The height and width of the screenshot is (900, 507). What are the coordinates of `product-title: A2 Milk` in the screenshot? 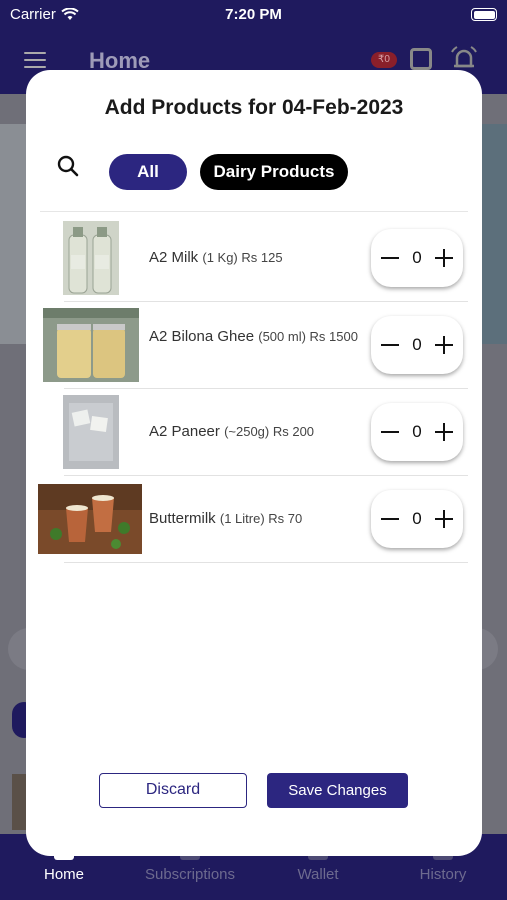 It's located at (174, 257).